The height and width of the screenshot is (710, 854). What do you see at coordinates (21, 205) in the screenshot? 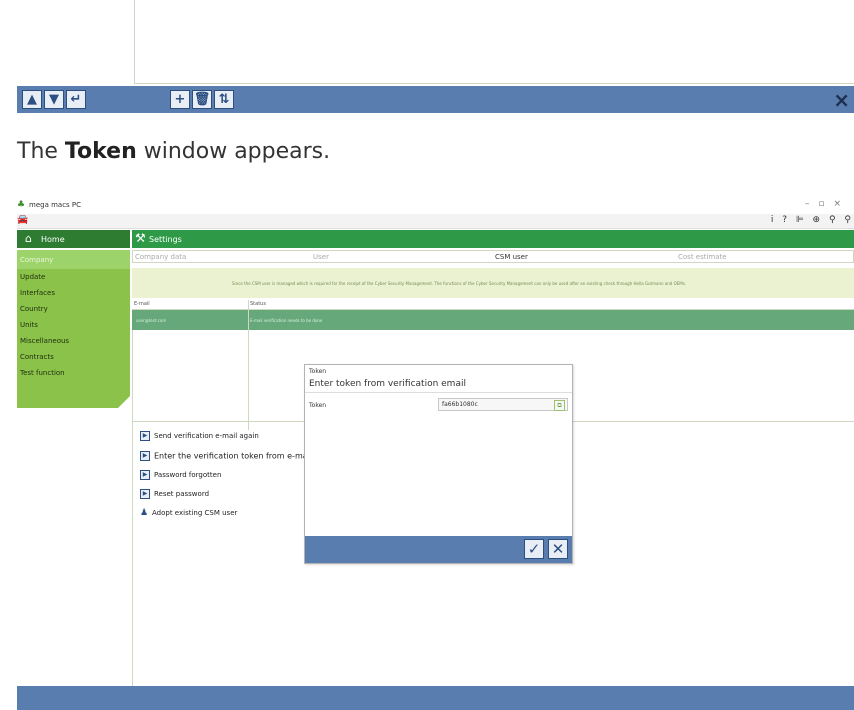
I see `app-logo-icon: ♣` at bounding box center [21, 205].